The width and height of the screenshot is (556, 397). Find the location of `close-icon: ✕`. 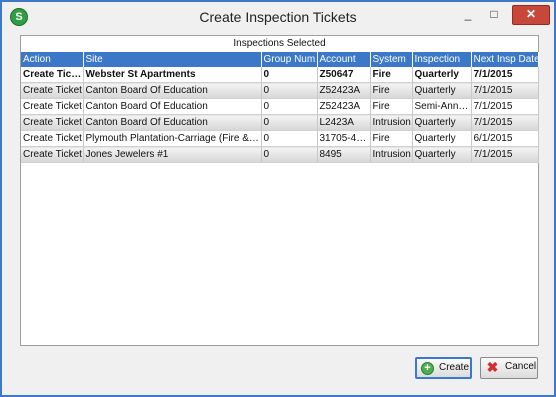

close-icon: ✕ is located at coordinates (531, 15).